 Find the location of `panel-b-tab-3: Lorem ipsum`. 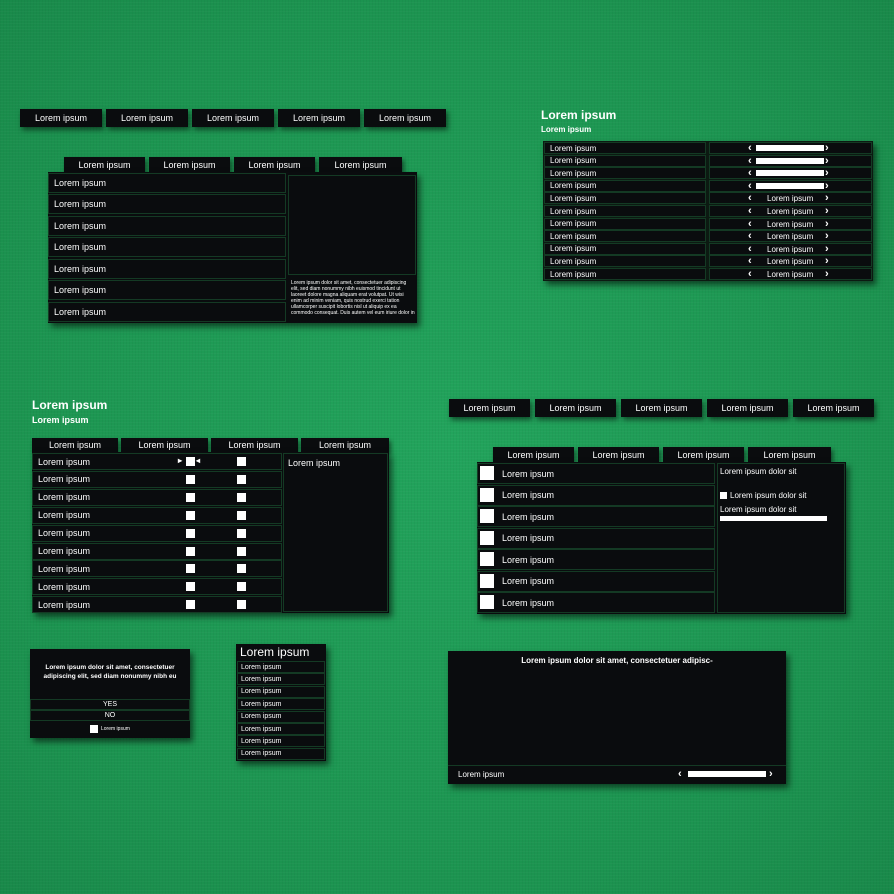

panel-b-tab-3: Lorem ipsum is located at coordinates (703, 454).